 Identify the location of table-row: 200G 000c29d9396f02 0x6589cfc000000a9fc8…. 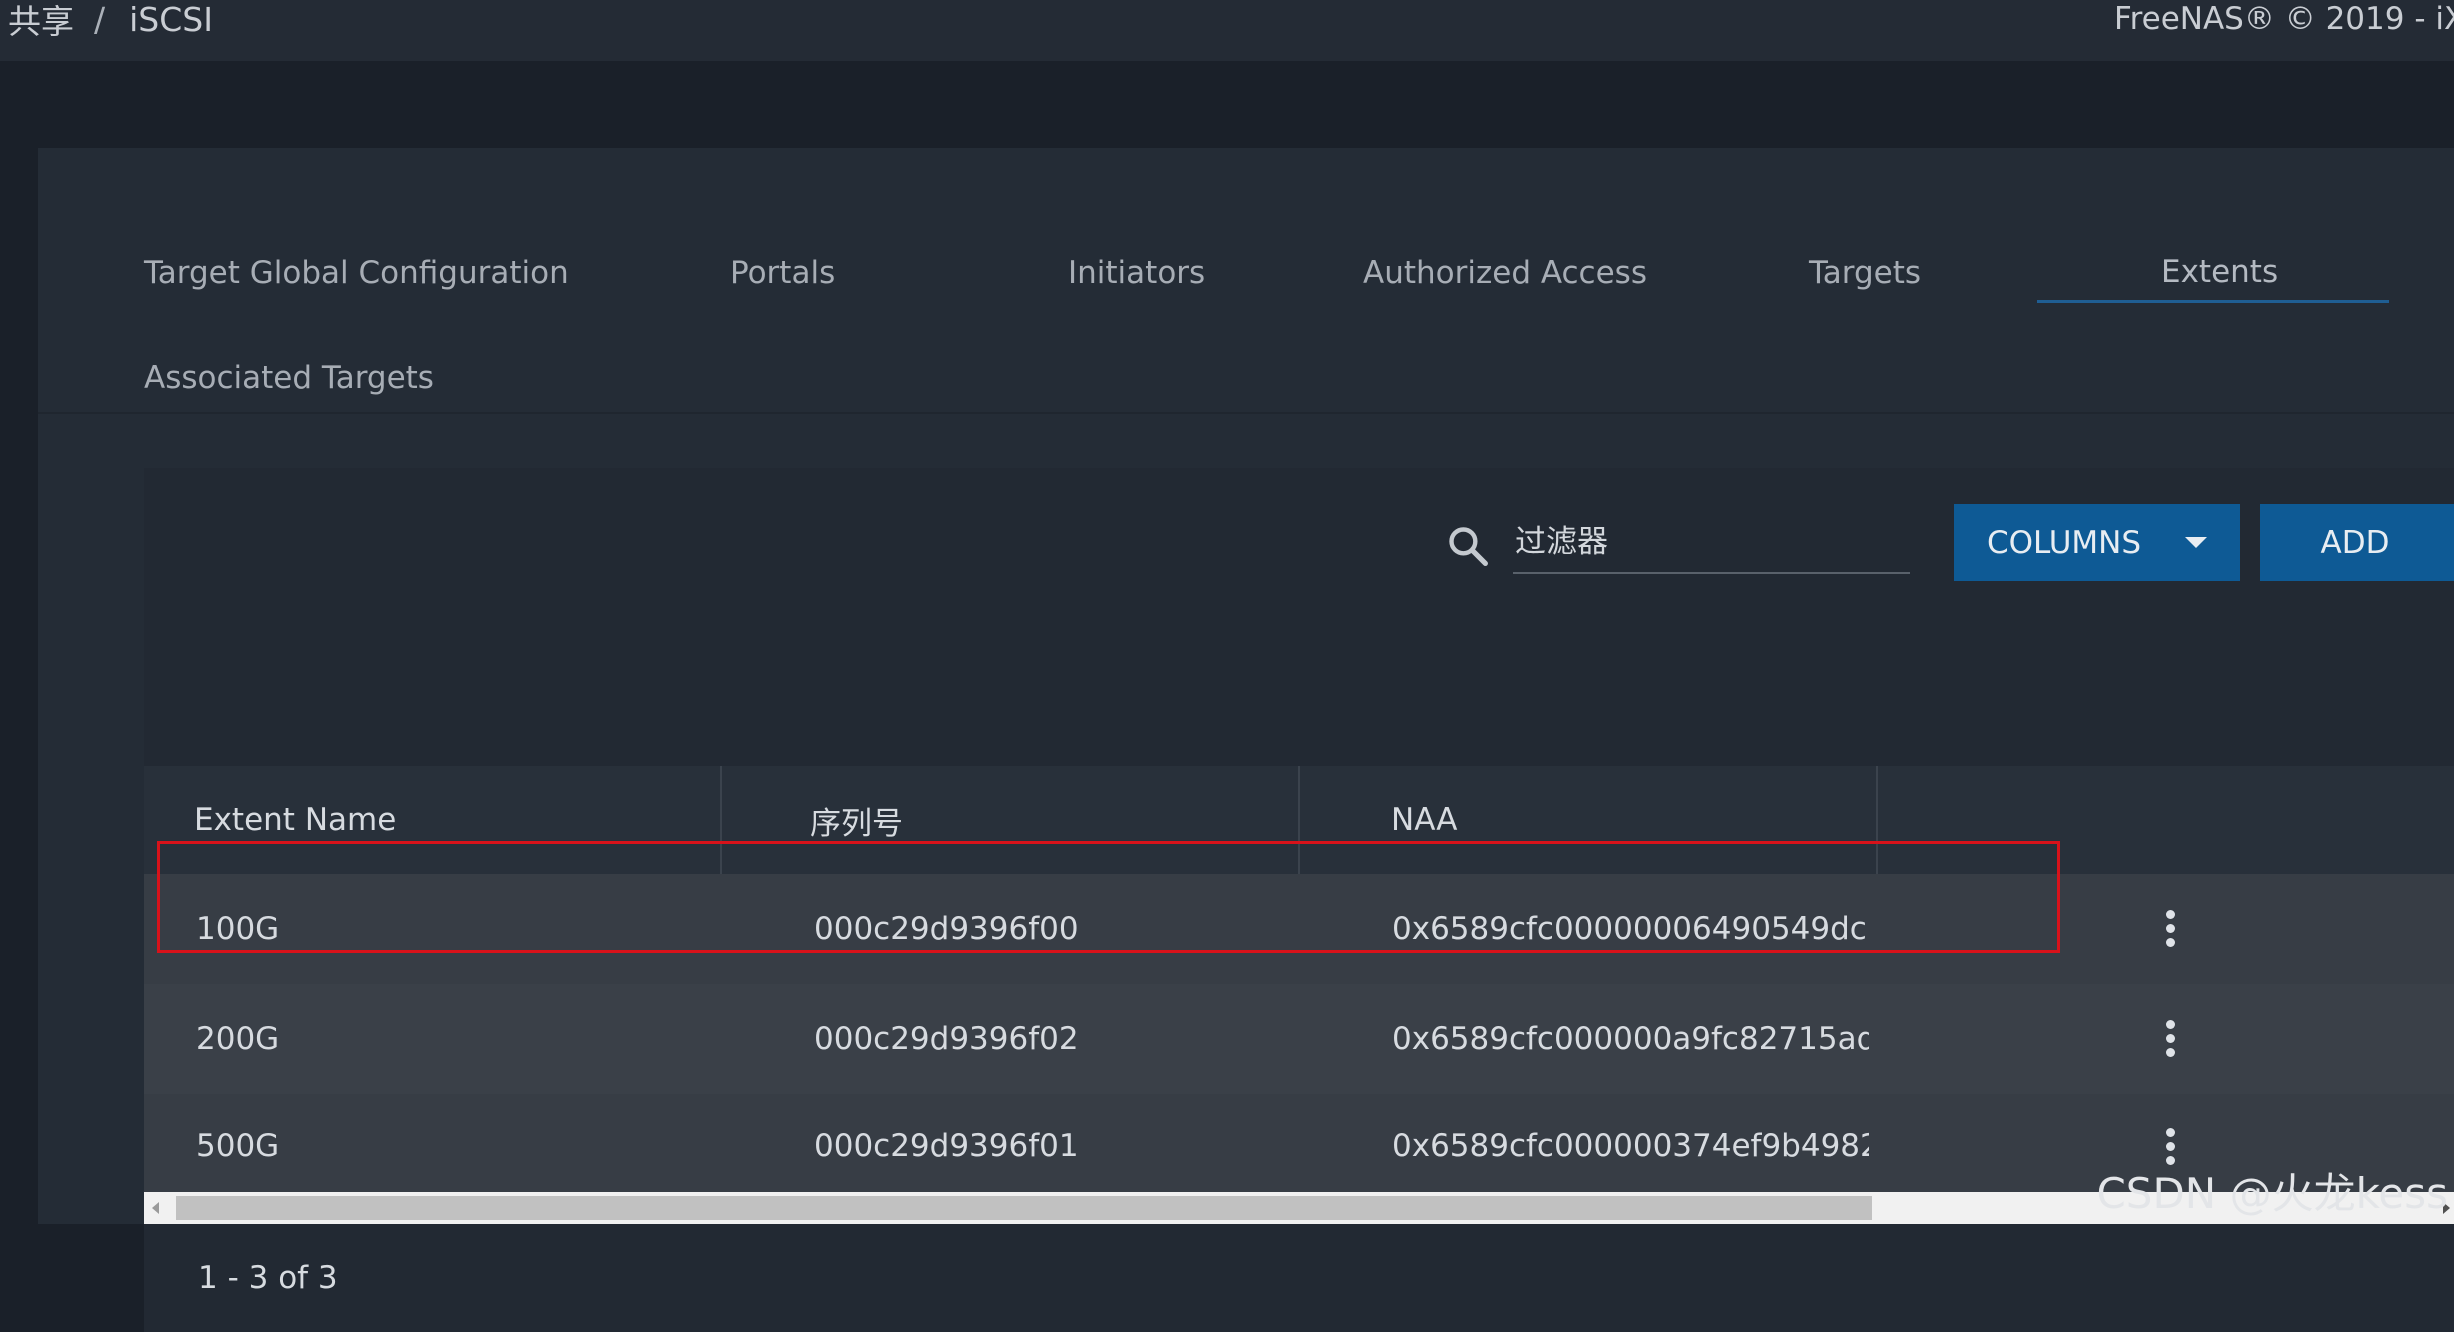
(1299, 1039).